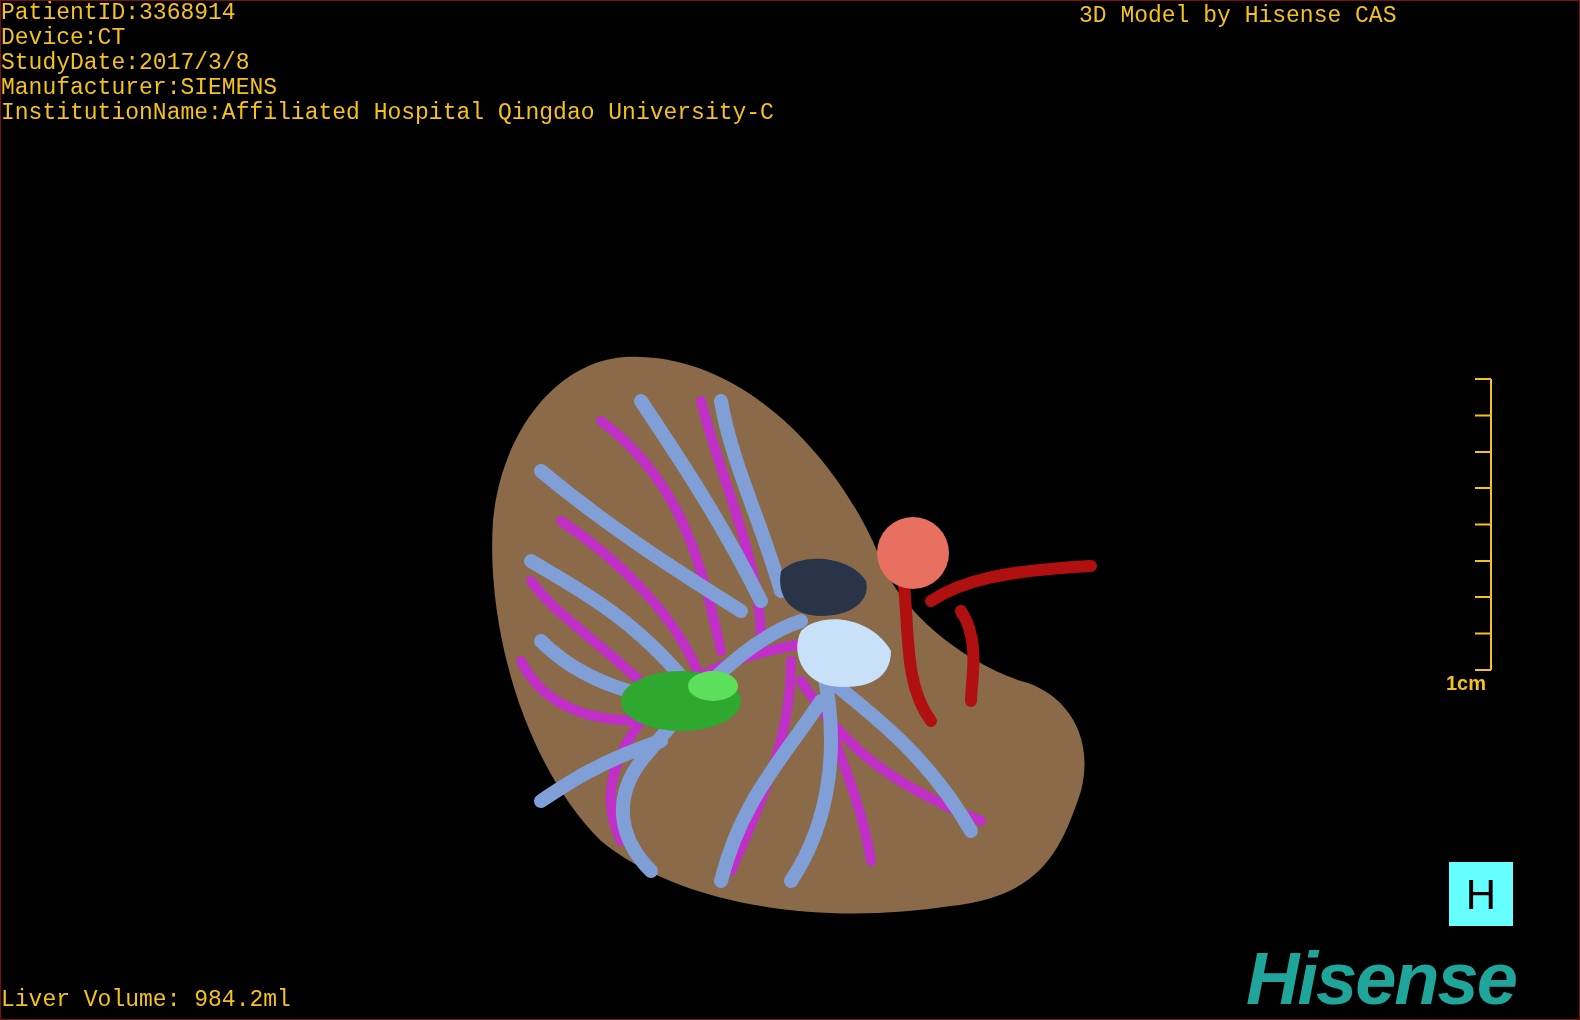 The width and height of the screenshot is (1580, 1020). Describe the element at coordinates (1481, 894) in the screenshot. I see `view-button: H` at that location.